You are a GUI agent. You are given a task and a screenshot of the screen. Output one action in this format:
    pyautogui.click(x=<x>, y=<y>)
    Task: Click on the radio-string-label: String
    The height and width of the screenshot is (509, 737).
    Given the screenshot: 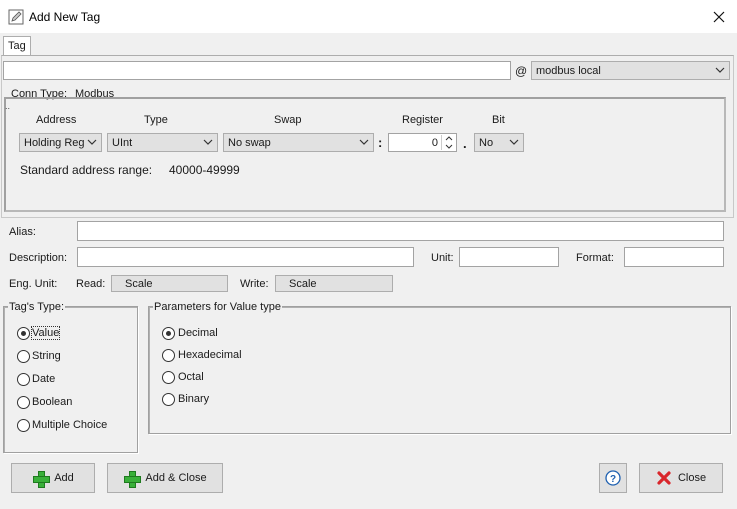 What is the action you would take?
    pyautogui.click(x=46, y=356)
    